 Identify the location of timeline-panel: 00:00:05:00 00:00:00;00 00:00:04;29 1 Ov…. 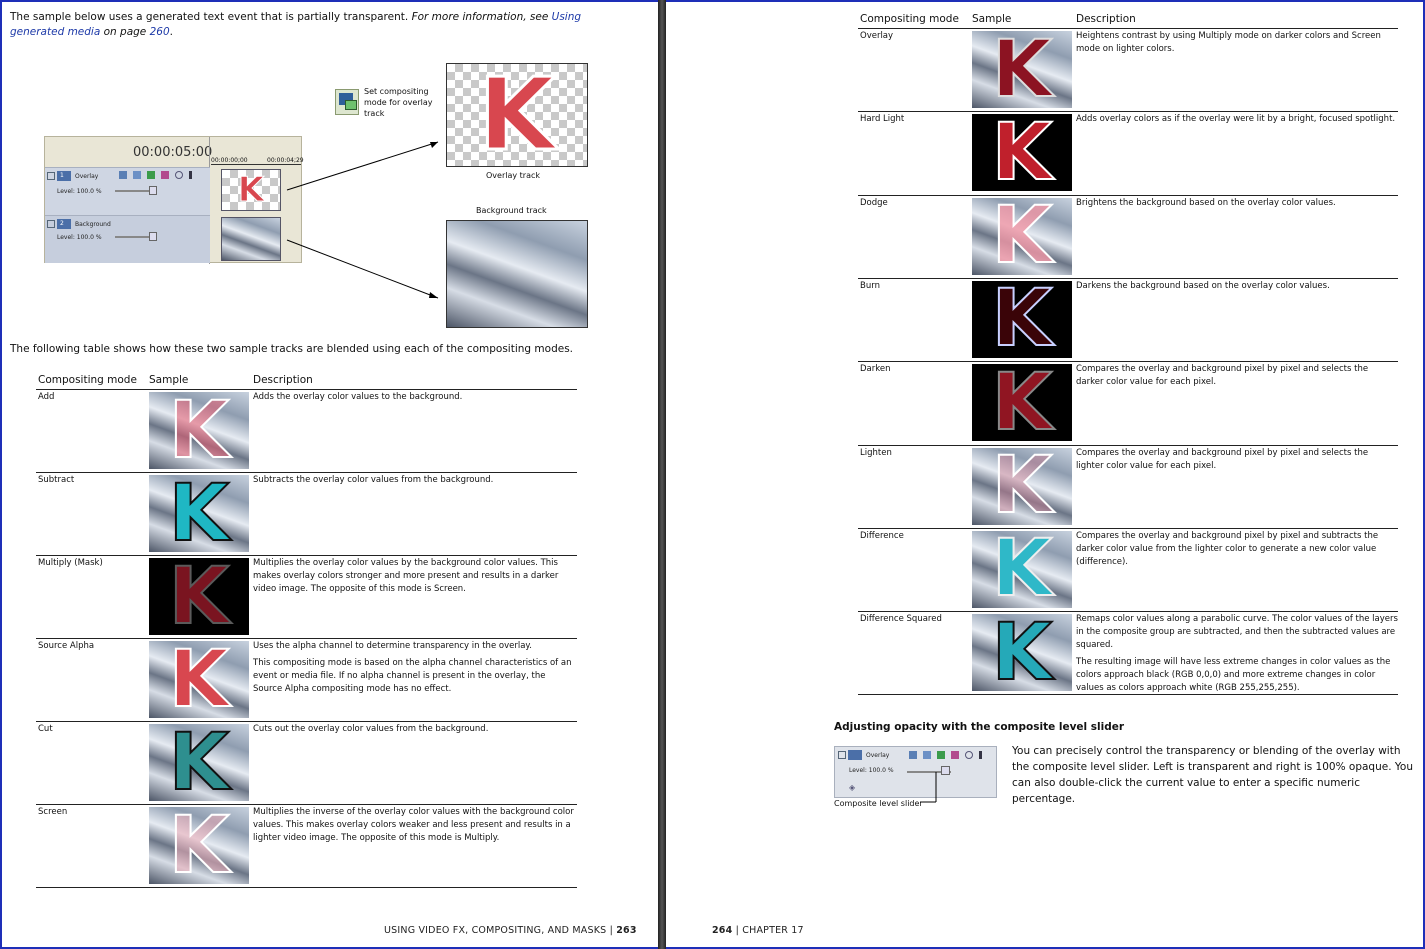
(174, 200).